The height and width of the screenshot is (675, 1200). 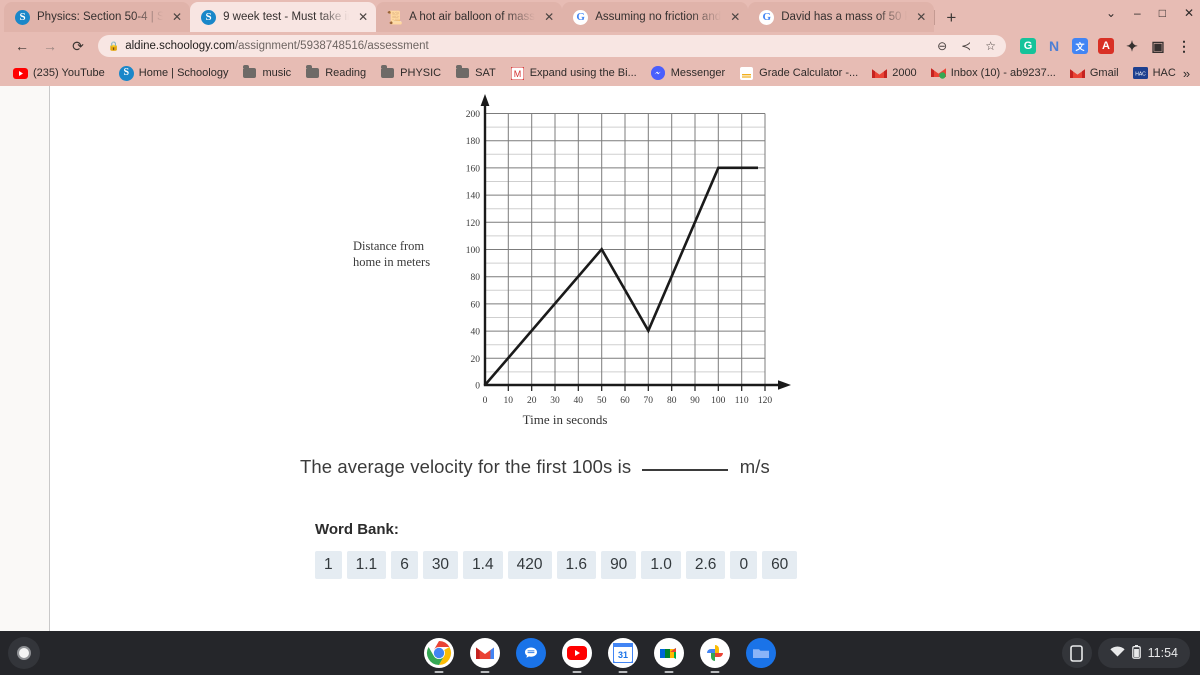 I want to click on forward-button: →, so click(x=50, y=46).